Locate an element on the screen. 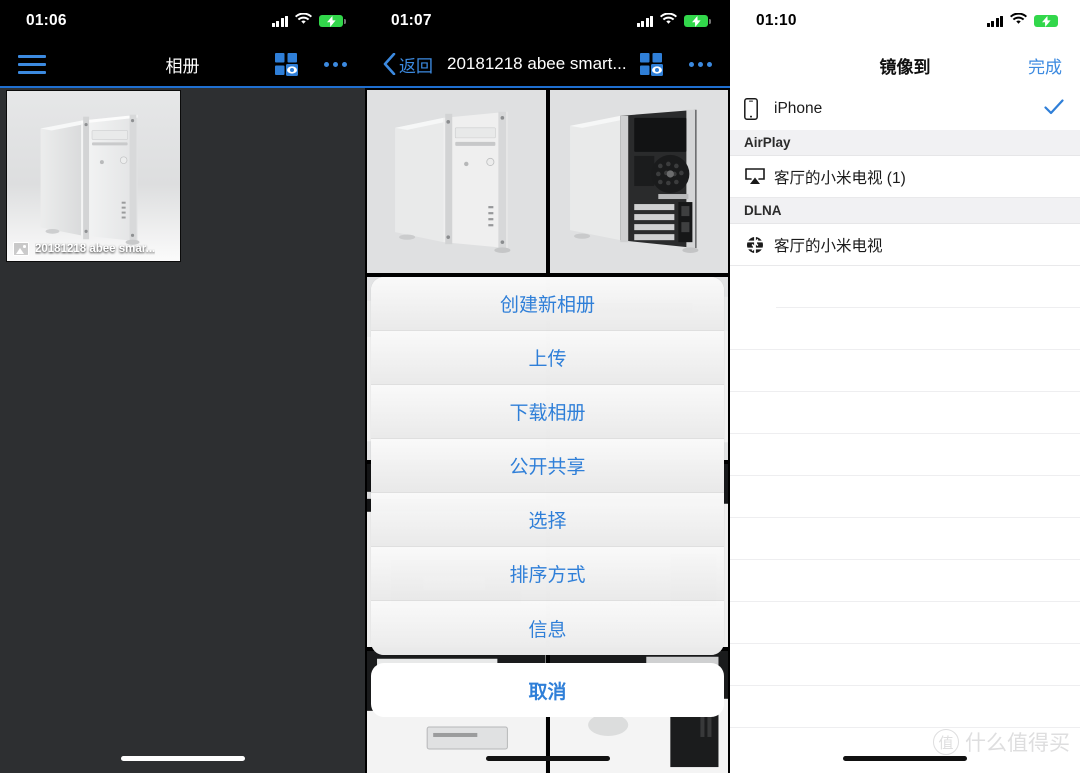 This screenshot has height=773, width=1080. action-sheet-cancel-button: 取消 is located at coordinates (547, 690).